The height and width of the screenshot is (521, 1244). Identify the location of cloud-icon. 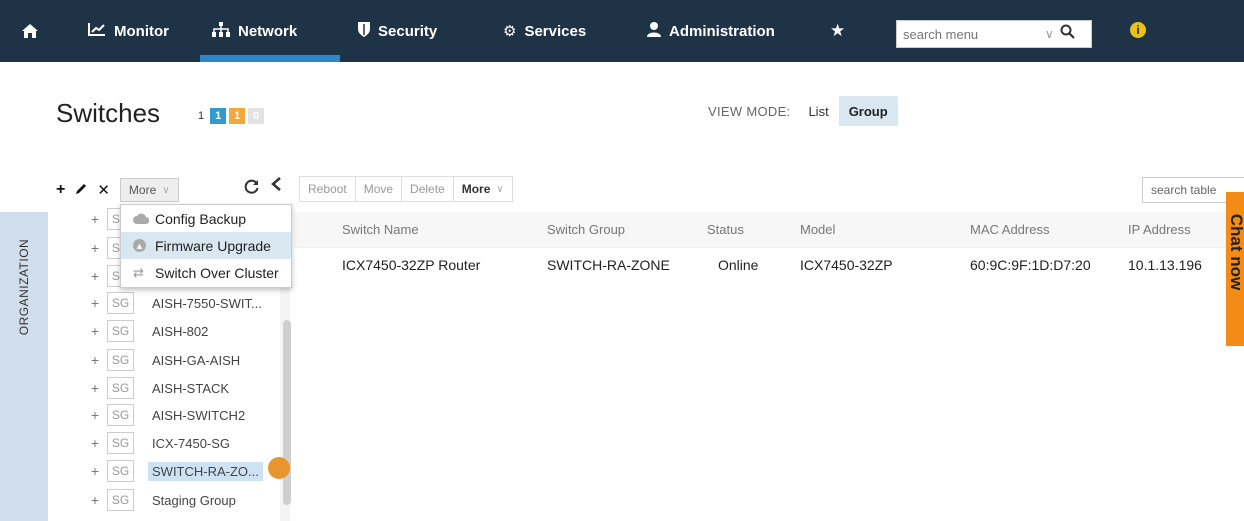
(141, 218).